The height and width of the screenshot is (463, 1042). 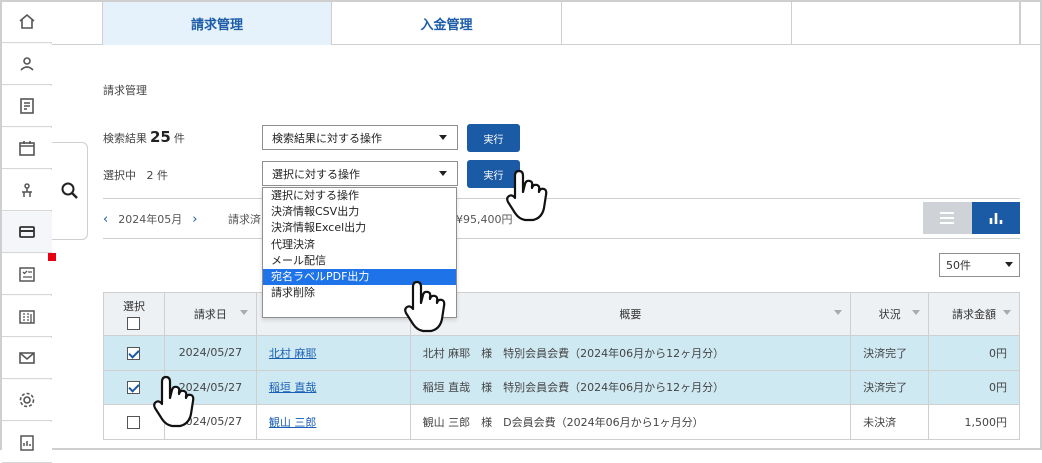 I want to click on per-page-value: 50件, so click(x=958, y=265).